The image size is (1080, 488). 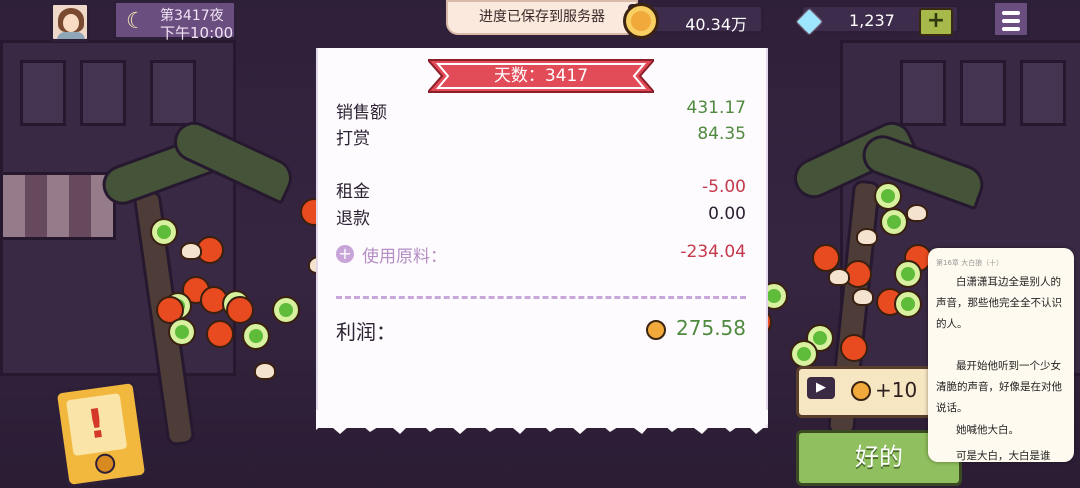 I want to click on sales-label: 销售额, so click(x=361, y=113).